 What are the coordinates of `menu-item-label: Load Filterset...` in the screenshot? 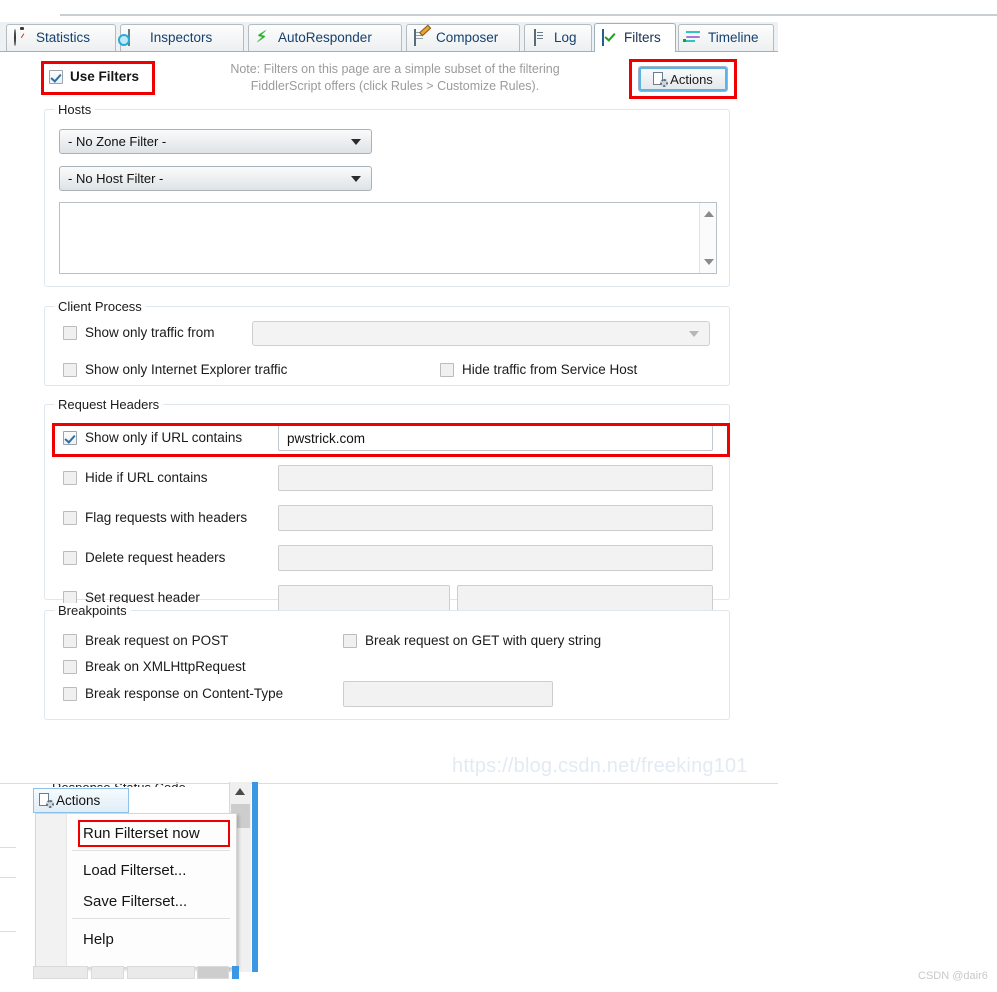 It's located at (135, 870).